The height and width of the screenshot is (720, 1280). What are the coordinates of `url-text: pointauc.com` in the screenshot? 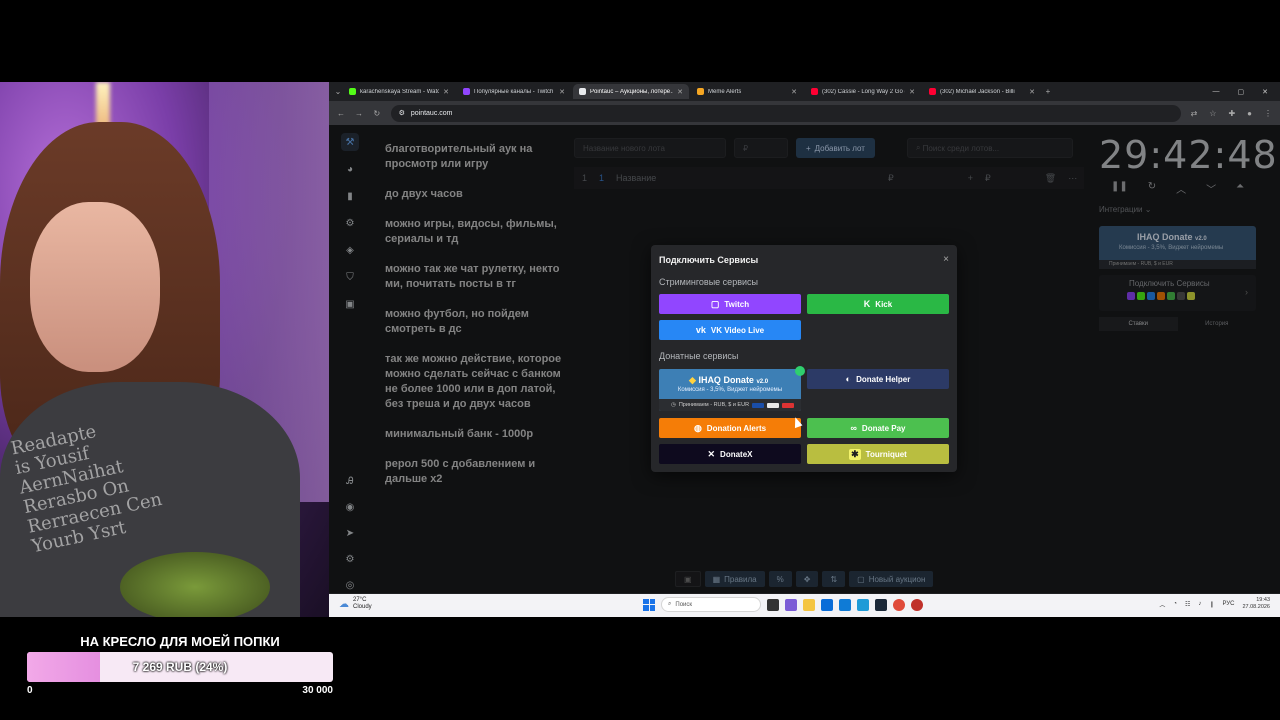 It's located at (431, 113).